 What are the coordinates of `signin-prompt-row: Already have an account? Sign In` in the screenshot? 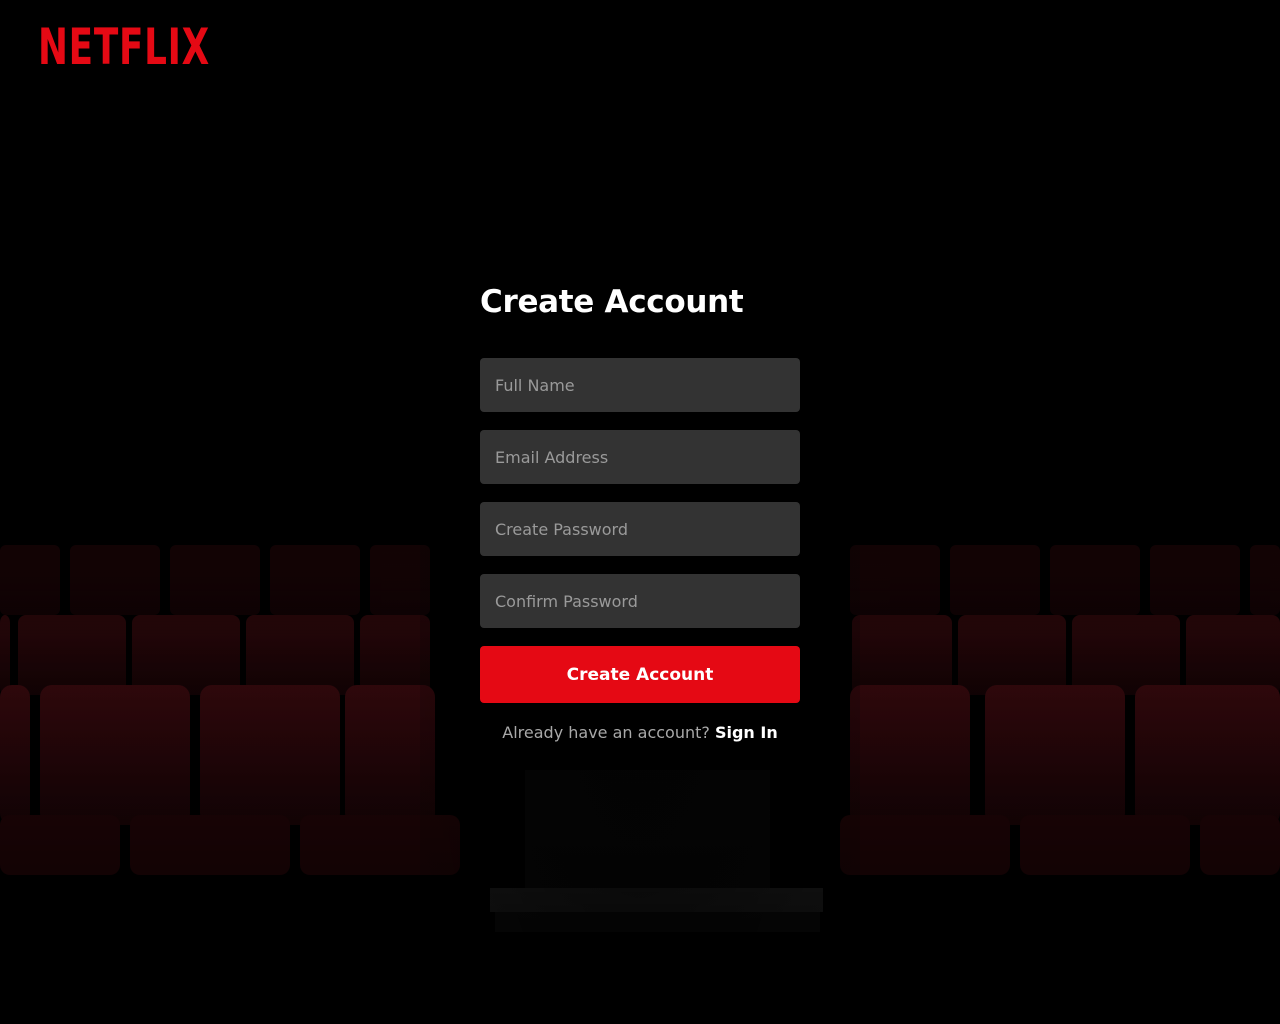 It's located at (640, 732).